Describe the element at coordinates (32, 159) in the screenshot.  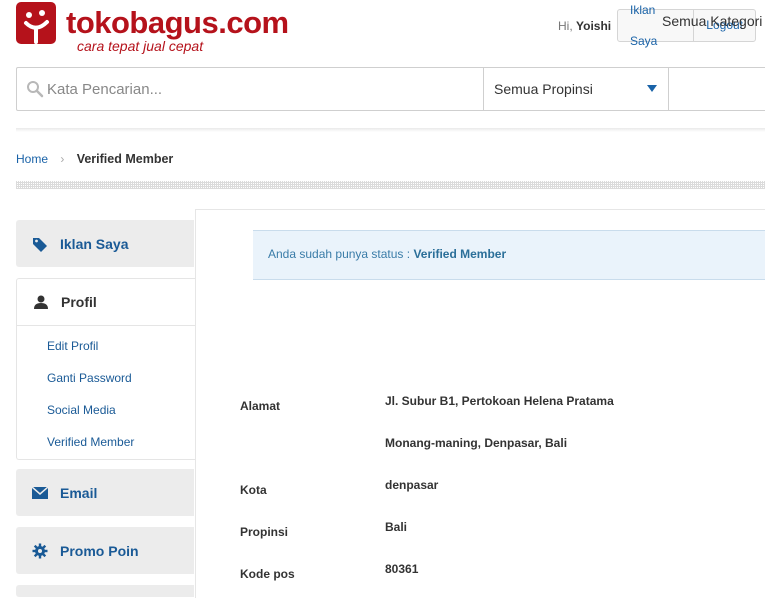
I see `breadcrumb-home: Home` at that location.